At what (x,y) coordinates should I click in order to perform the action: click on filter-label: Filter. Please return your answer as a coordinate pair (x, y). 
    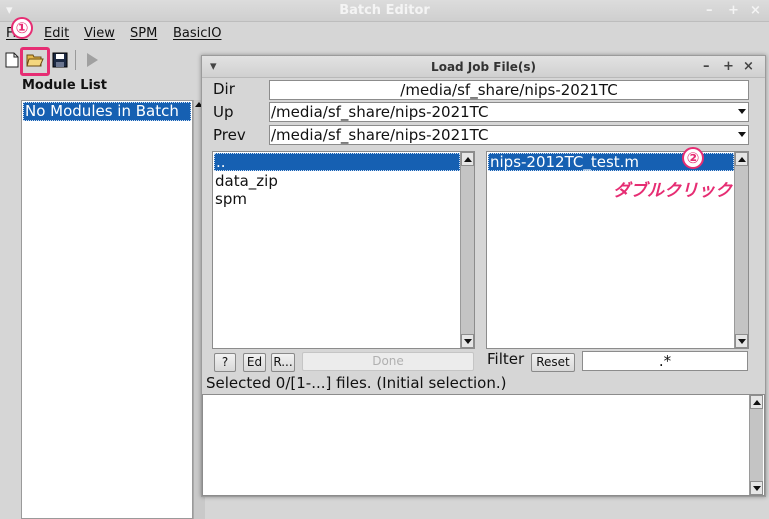
    Looking at the image, I should click on (506, 359).